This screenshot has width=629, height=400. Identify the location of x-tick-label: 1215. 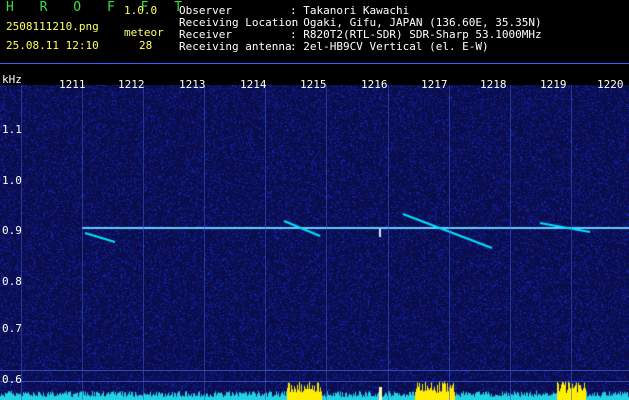
(313, 84).